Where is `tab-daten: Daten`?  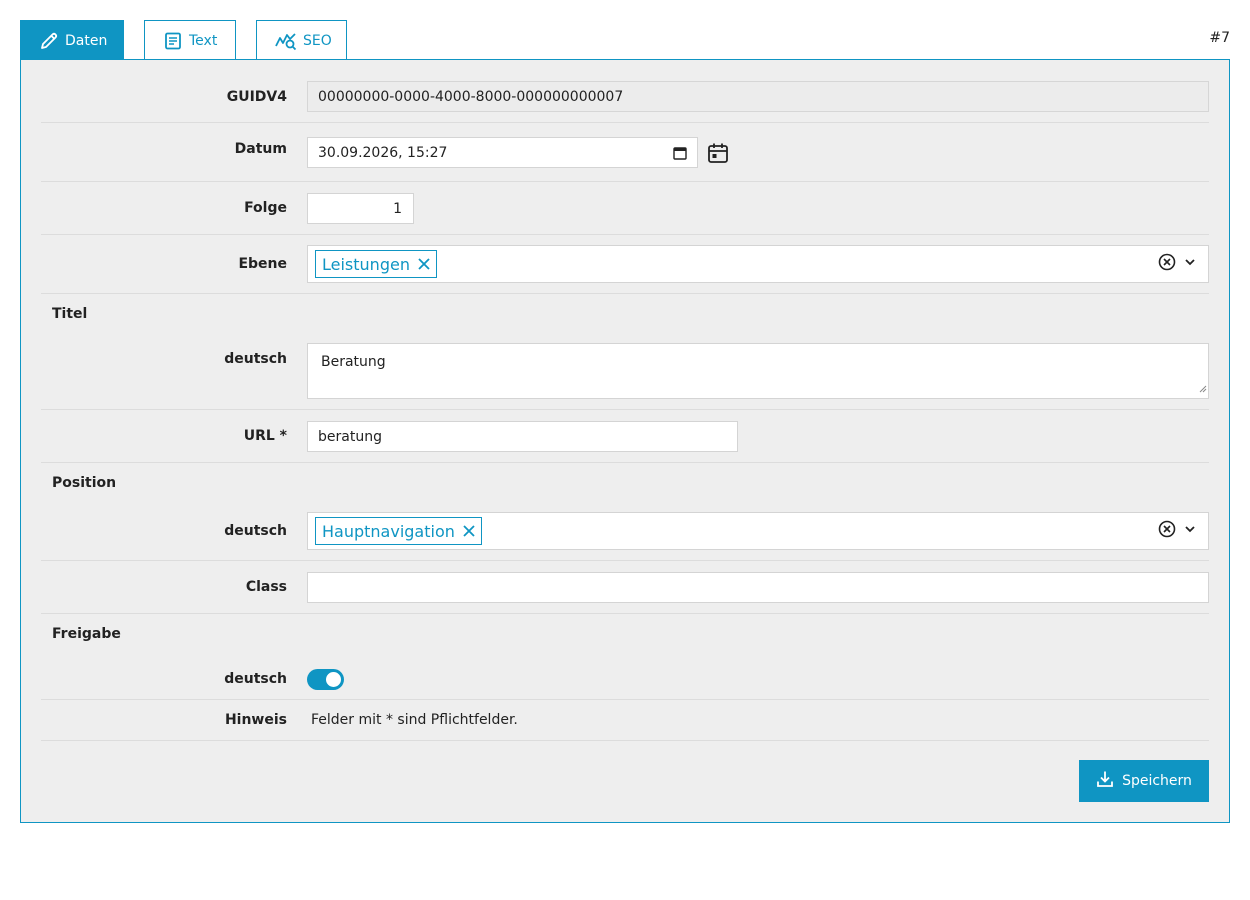
tab-daten: Daten is located at coordinates (72, 40).